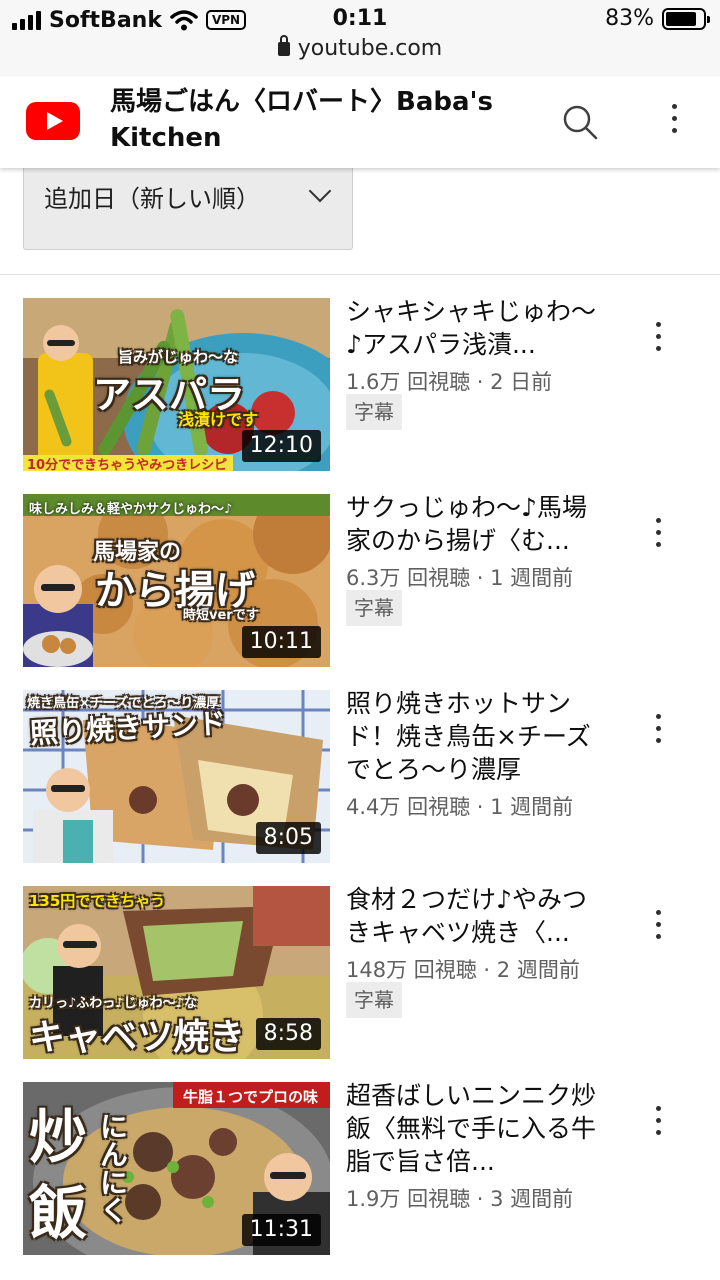 The width and height of the screenshot is (720, 1280). Describe the element at coordinates (53, 121) in the screenshot. I see `youtube-logo-icon` at that location.